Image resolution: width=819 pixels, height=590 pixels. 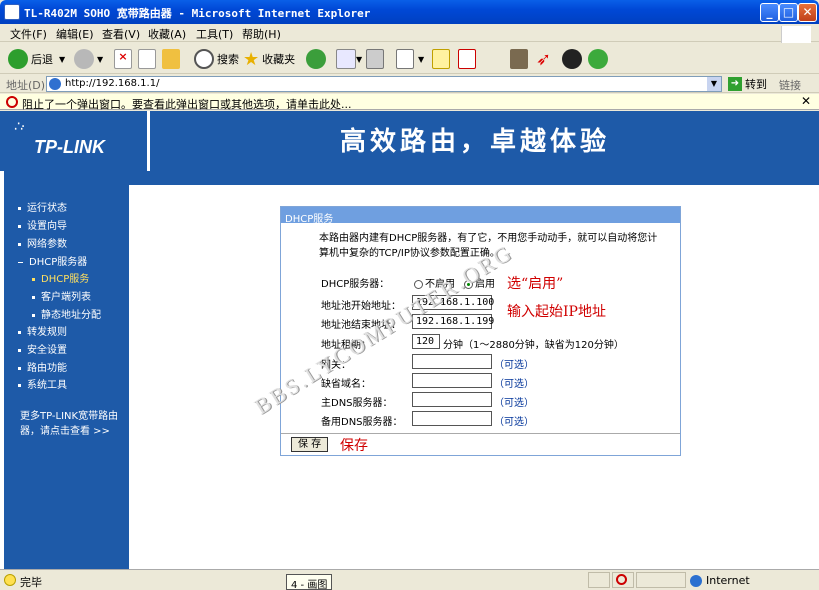 I want to click on globe-icon, so click(x=696, y=580).